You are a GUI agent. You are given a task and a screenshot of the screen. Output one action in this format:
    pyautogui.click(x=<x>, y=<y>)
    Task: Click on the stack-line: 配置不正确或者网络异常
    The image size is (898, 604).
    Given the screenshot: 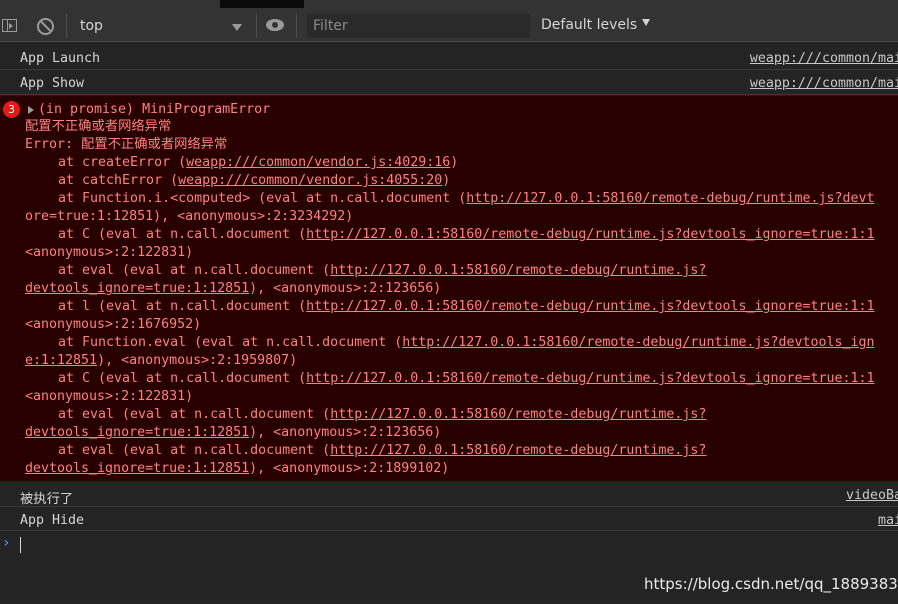 What is the action you would take?
    pyautogui.click(x=98, y=127)
    